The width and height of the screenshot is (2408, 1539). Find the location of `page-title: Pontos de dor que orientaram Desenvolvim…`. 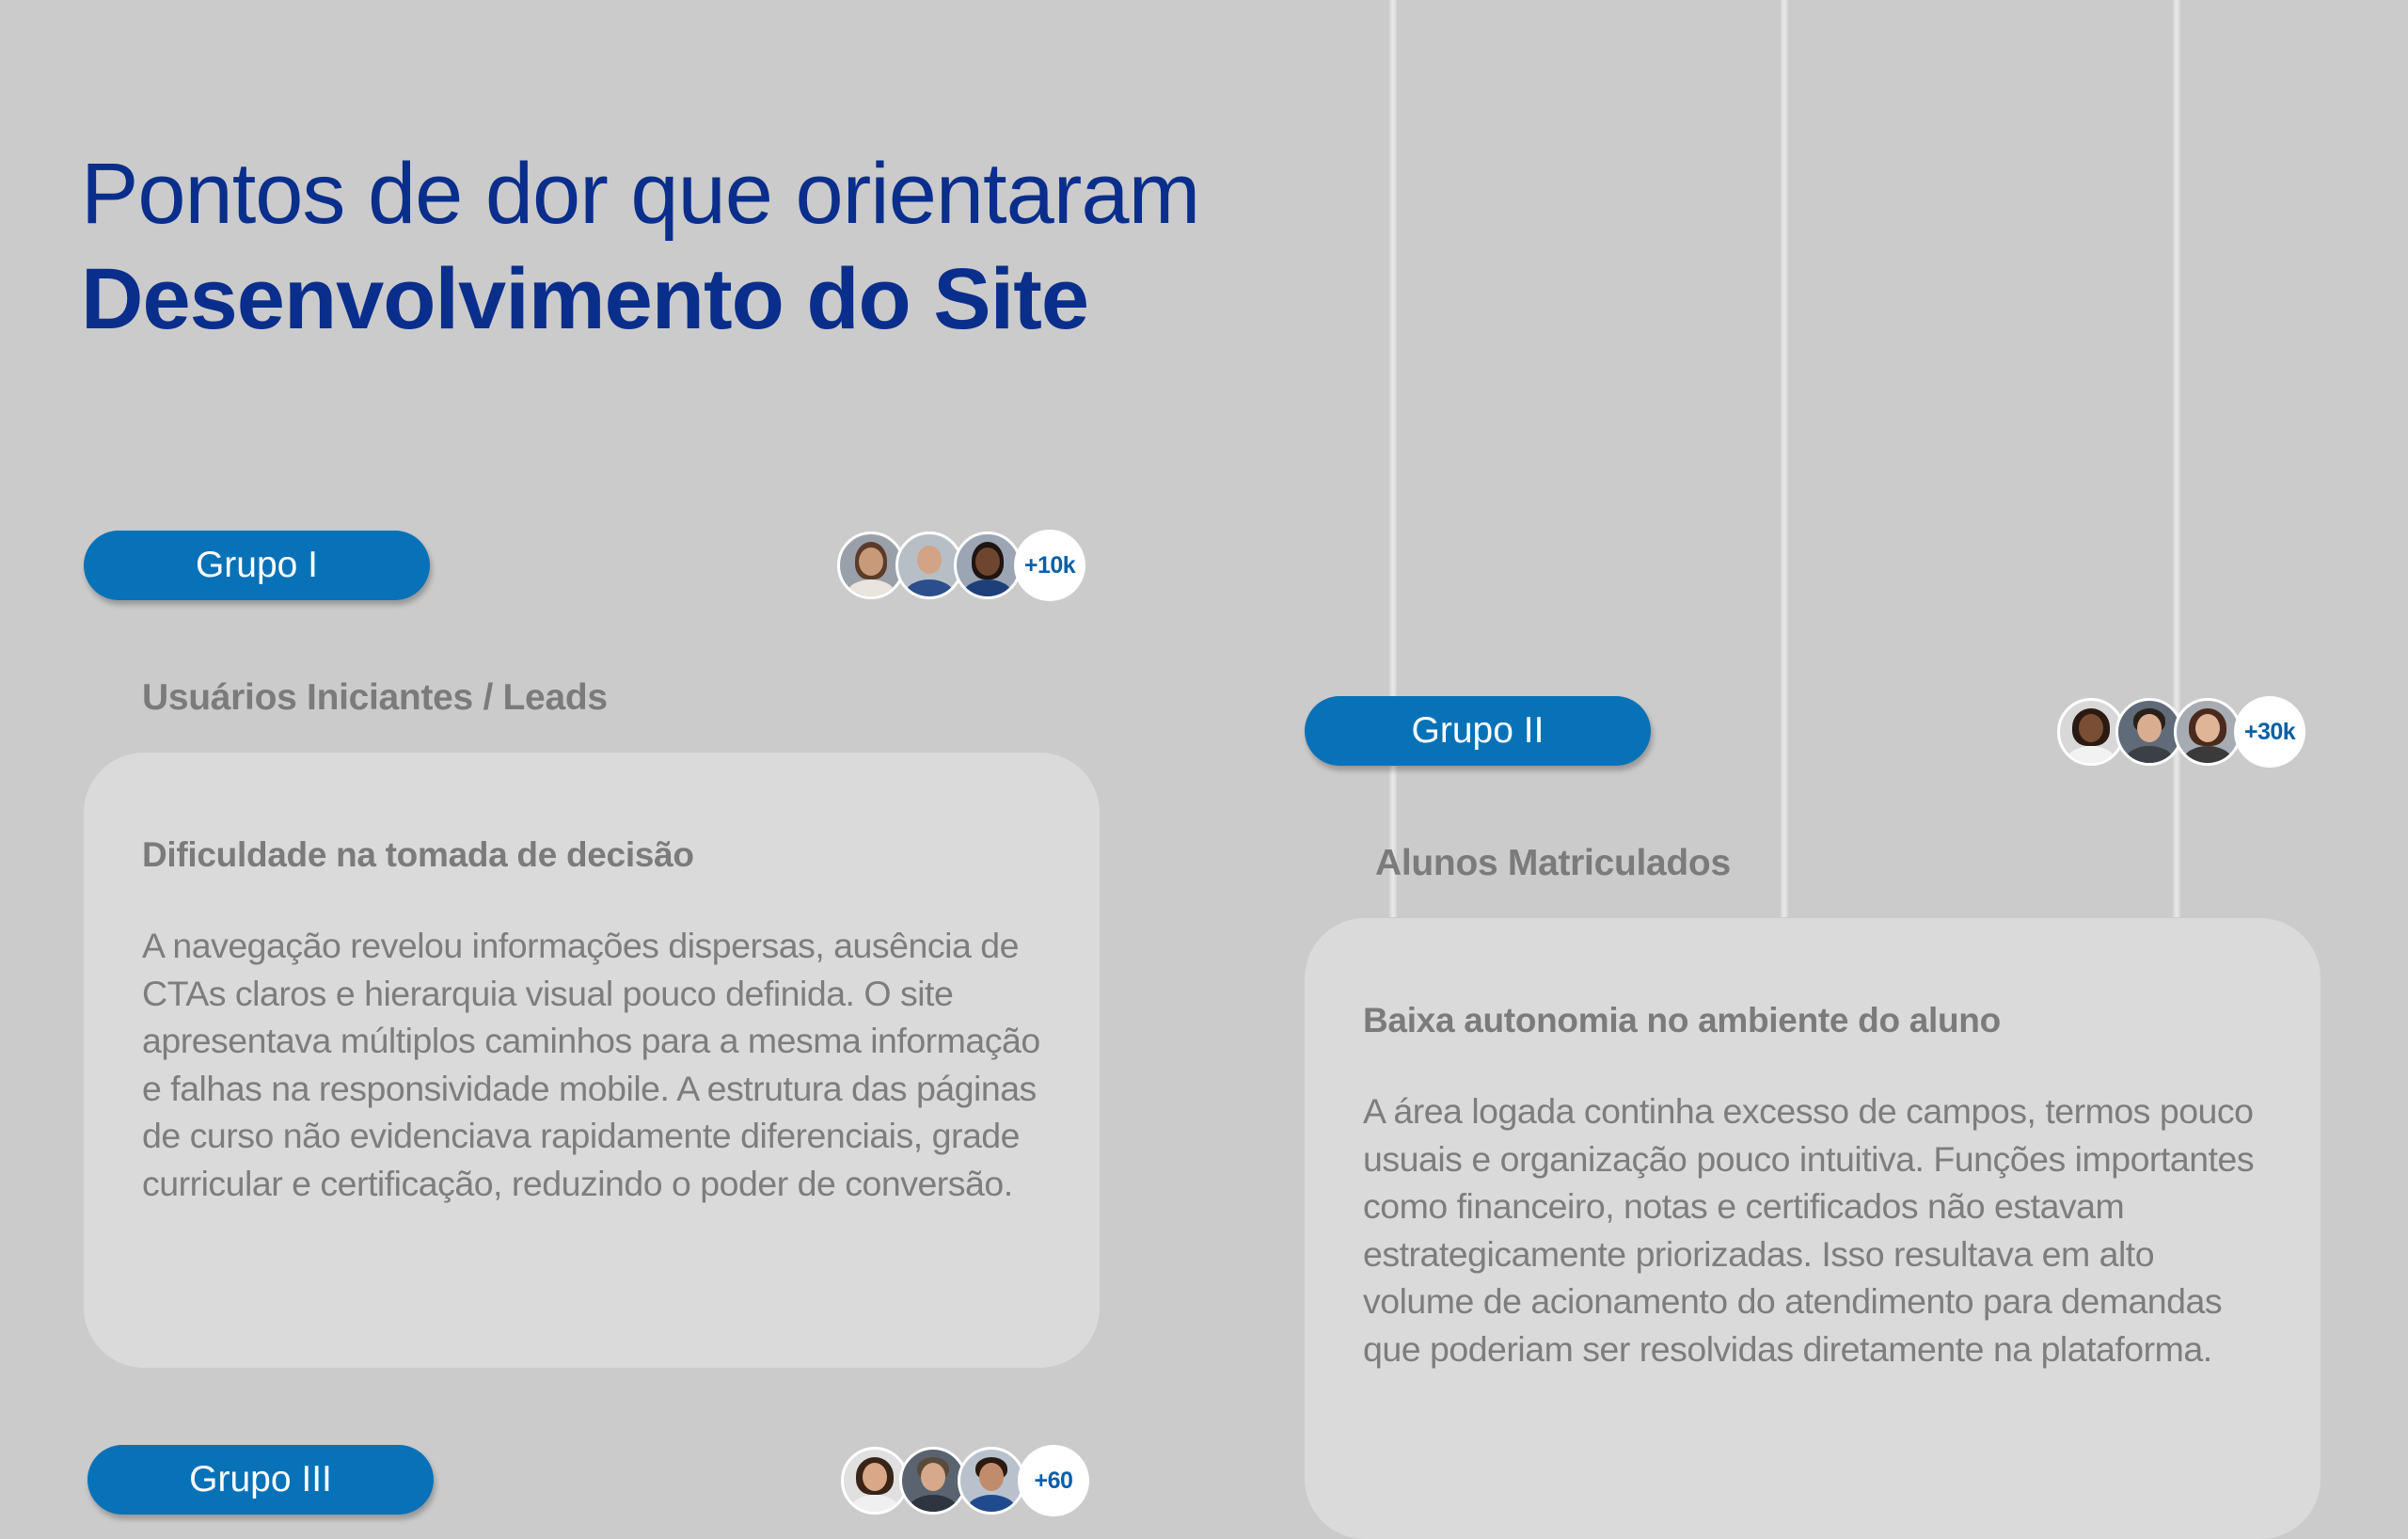

page-title: Pontos de dor que orientaram Desenvolvim… is located at coordinates (640, 246).